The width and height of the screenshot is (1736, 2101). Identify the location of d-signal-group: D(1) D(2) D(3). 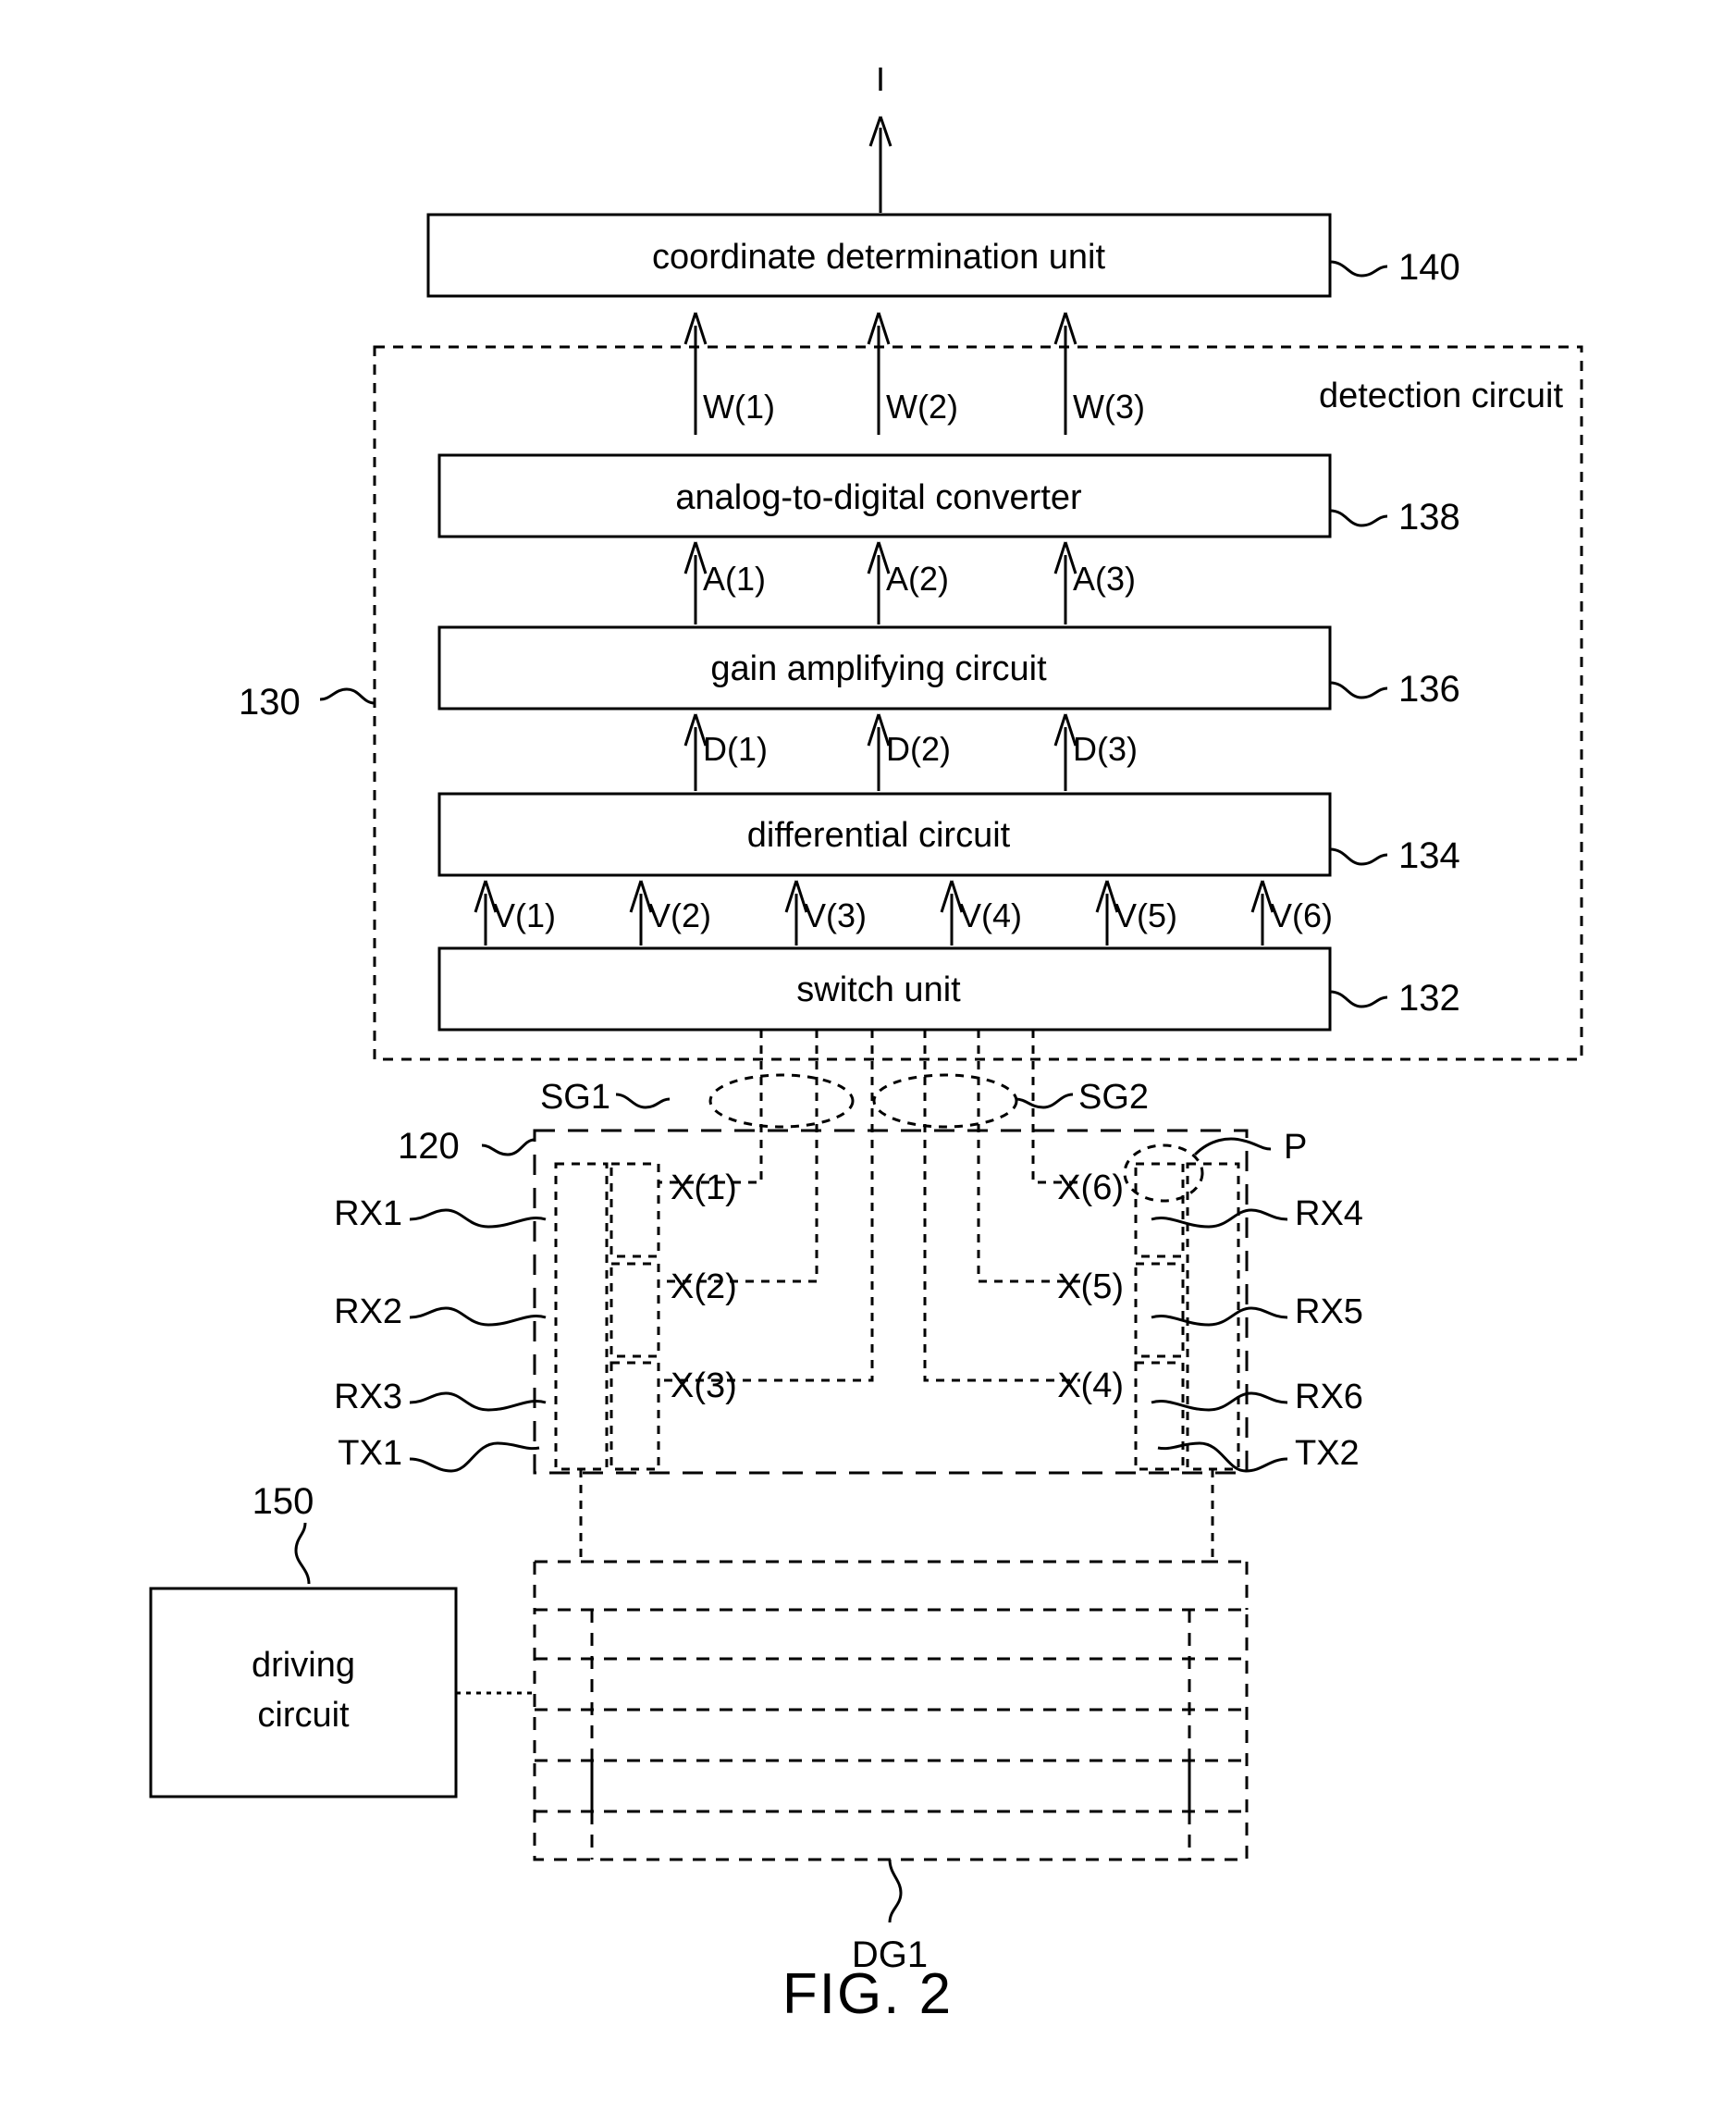
(910, 752).